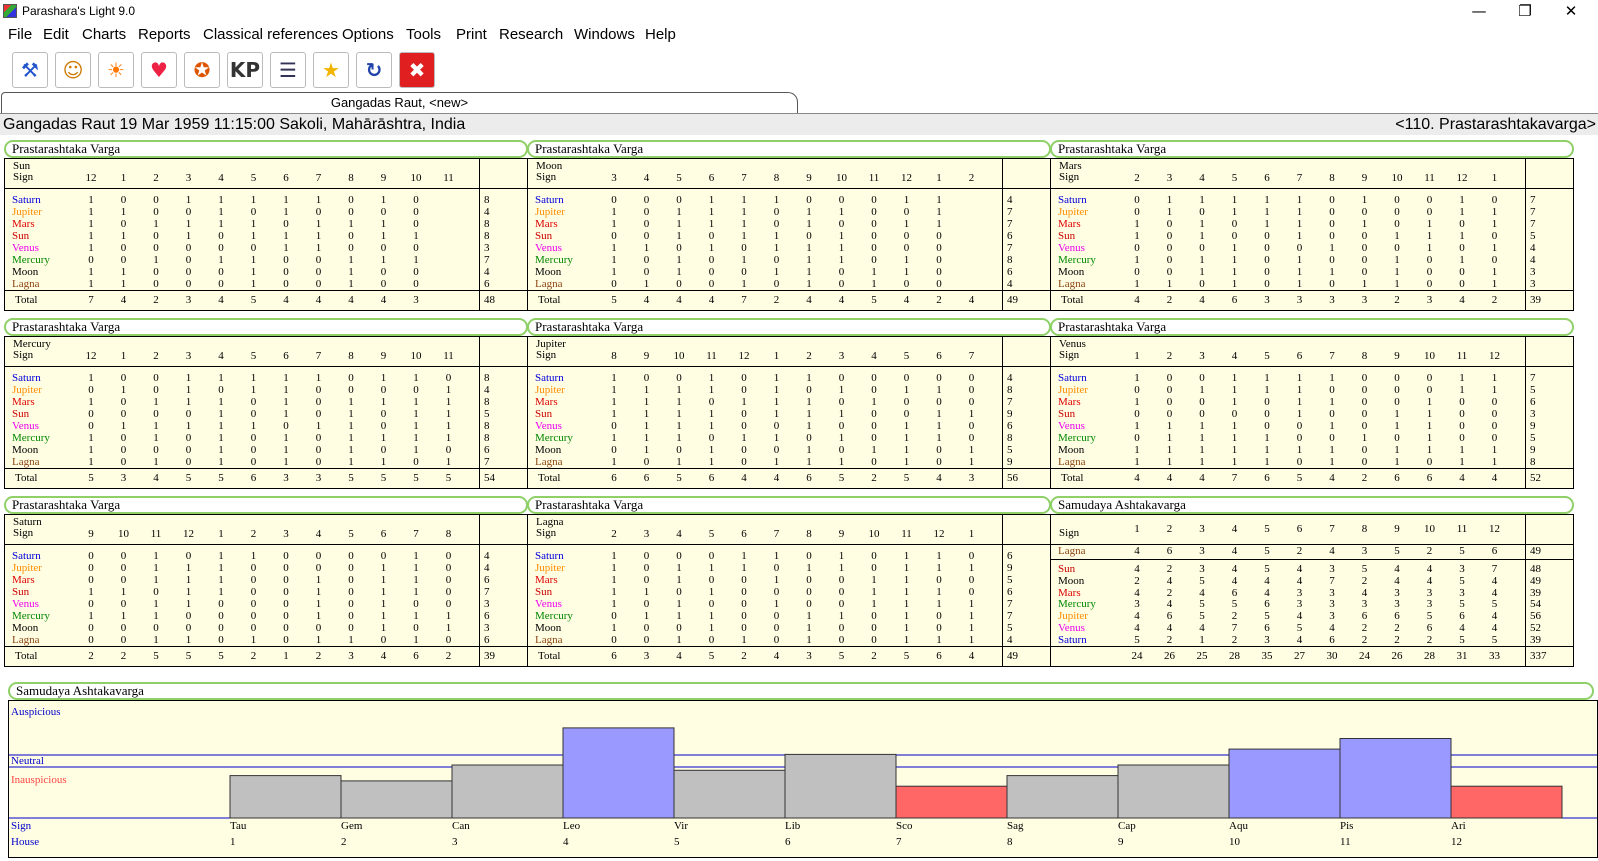 The width and height of the screenshot is (1598, 861). I want to click on page-indicator: <110. Prastarashtakavarga>, so click(1495, 125).